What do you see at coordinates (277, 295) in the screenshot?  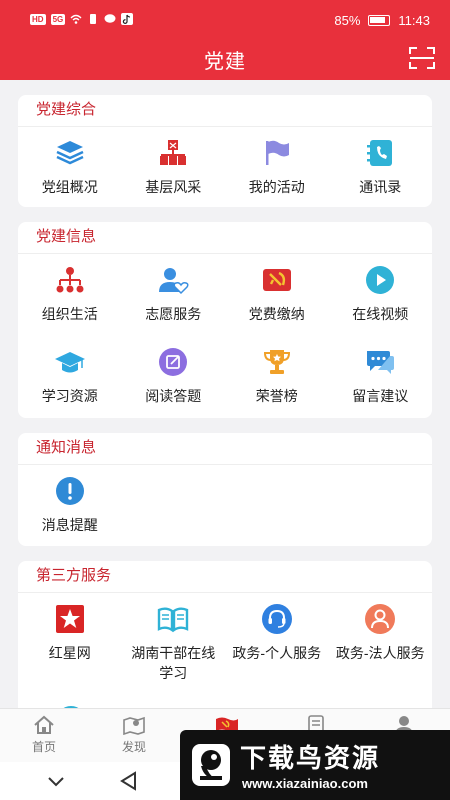 I see `menu-item-party-fee: 党费缴纳` at bounding box center [277, 295].